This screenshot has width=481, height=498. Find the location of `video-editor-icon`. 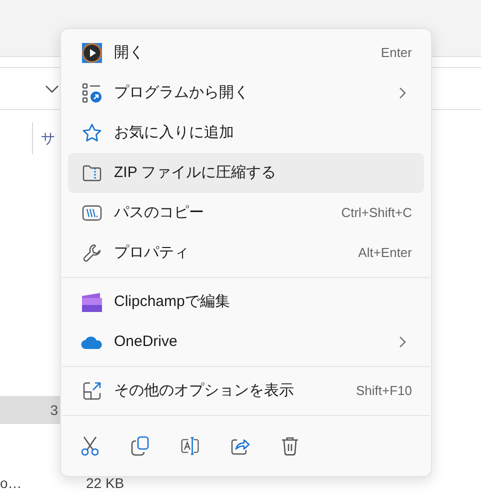

video-editor-icon is located at coordinates (92, 302).